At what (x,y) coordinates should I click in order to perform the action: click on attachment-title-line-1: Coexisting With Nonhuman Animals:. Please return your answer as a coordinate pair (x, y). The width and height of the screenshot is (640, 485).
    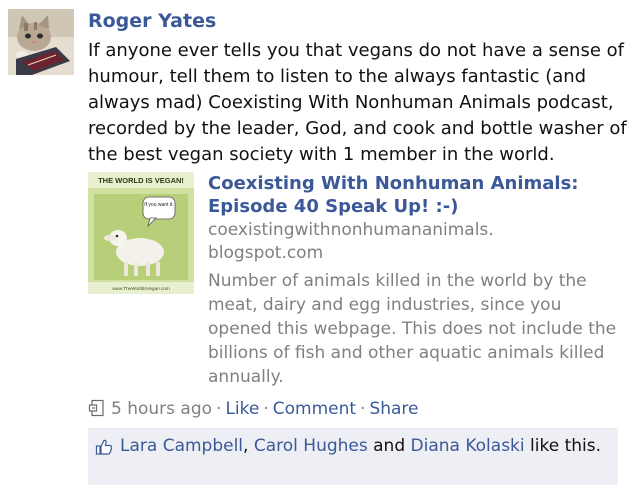
    Looking at the image, I should click on (393, 183).